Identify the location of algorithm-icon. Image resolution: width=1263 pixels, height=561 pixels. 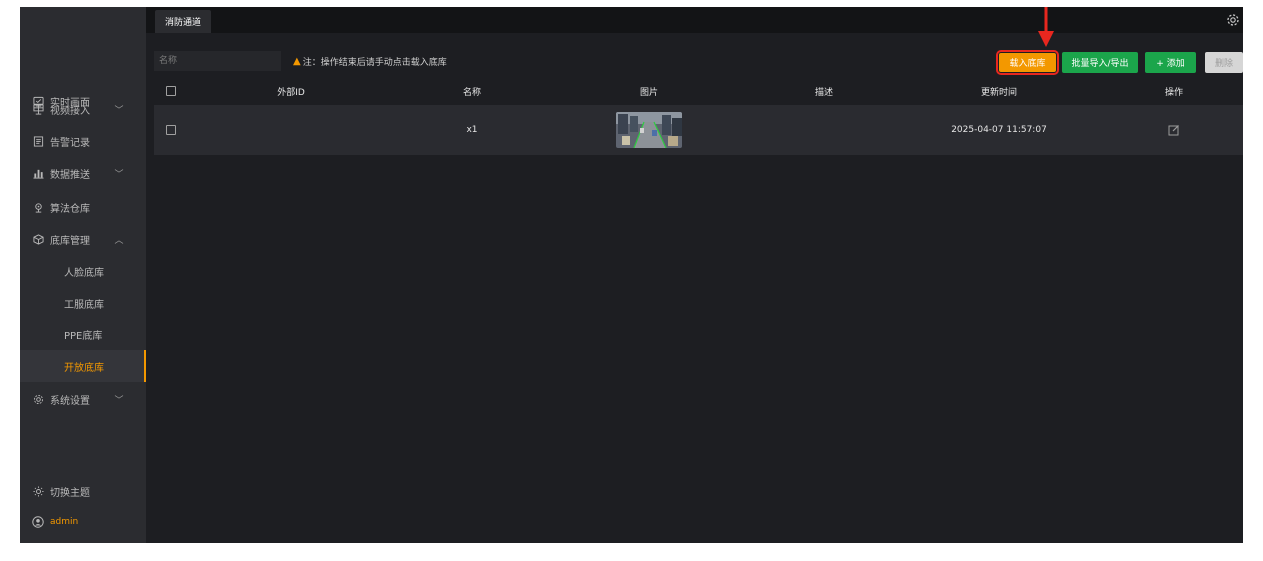
(38, 207).